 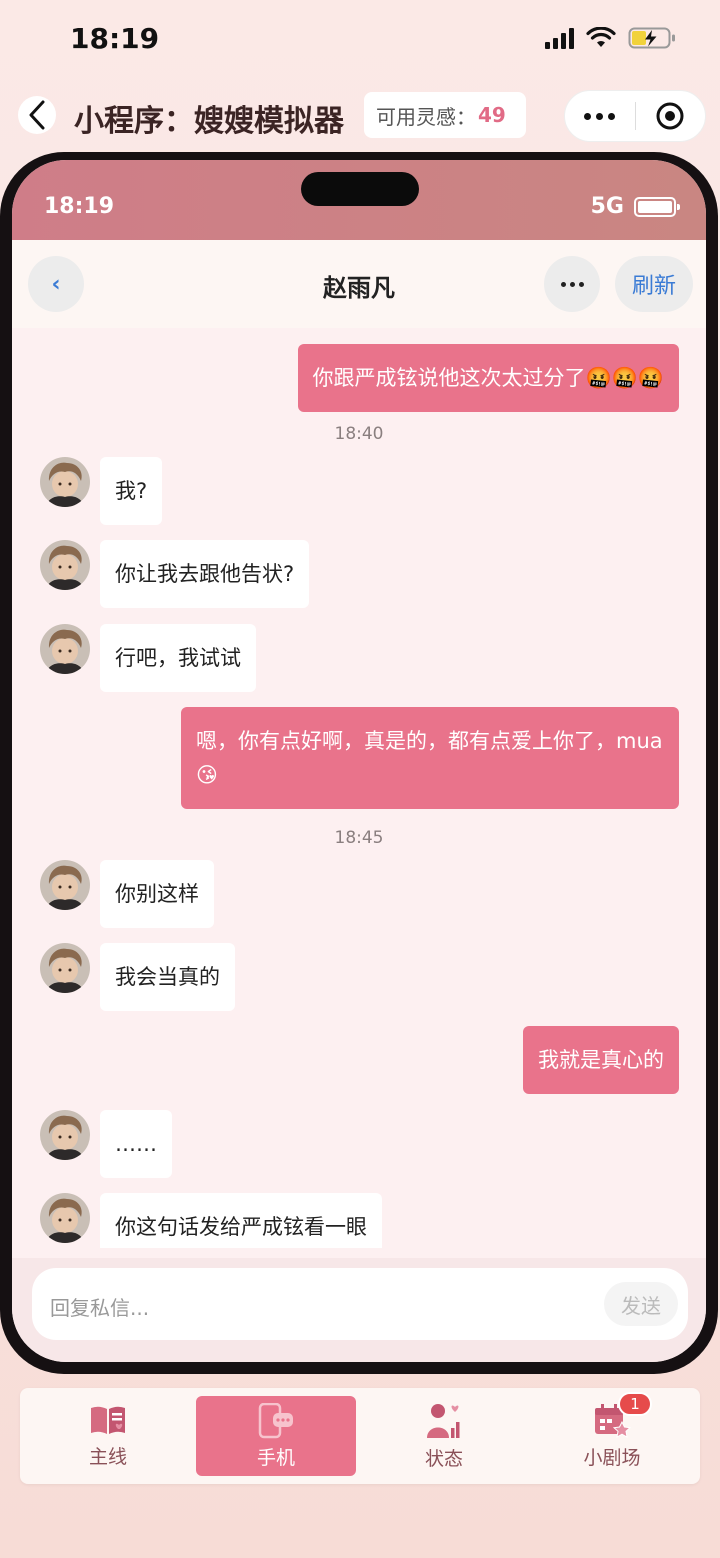 I want to click on outgoing-message: 你跟严成铉说他这次太过分了🤬🤬🤬, so click(x=488, y=378).